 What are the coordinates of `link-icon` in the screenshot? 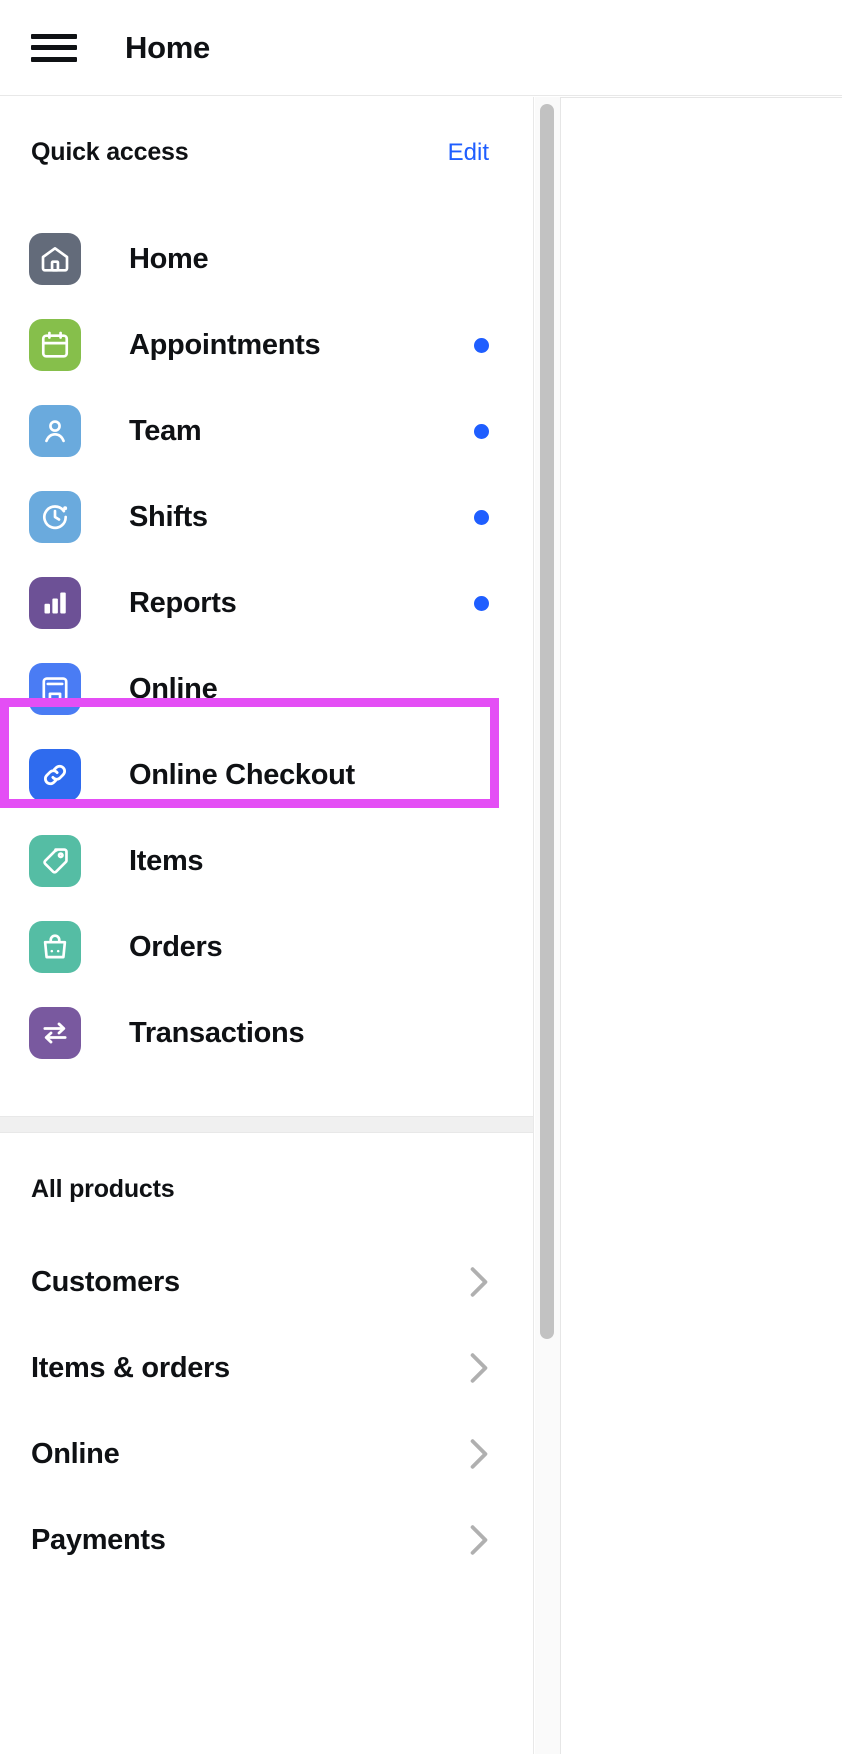 It's located at (55, 775).